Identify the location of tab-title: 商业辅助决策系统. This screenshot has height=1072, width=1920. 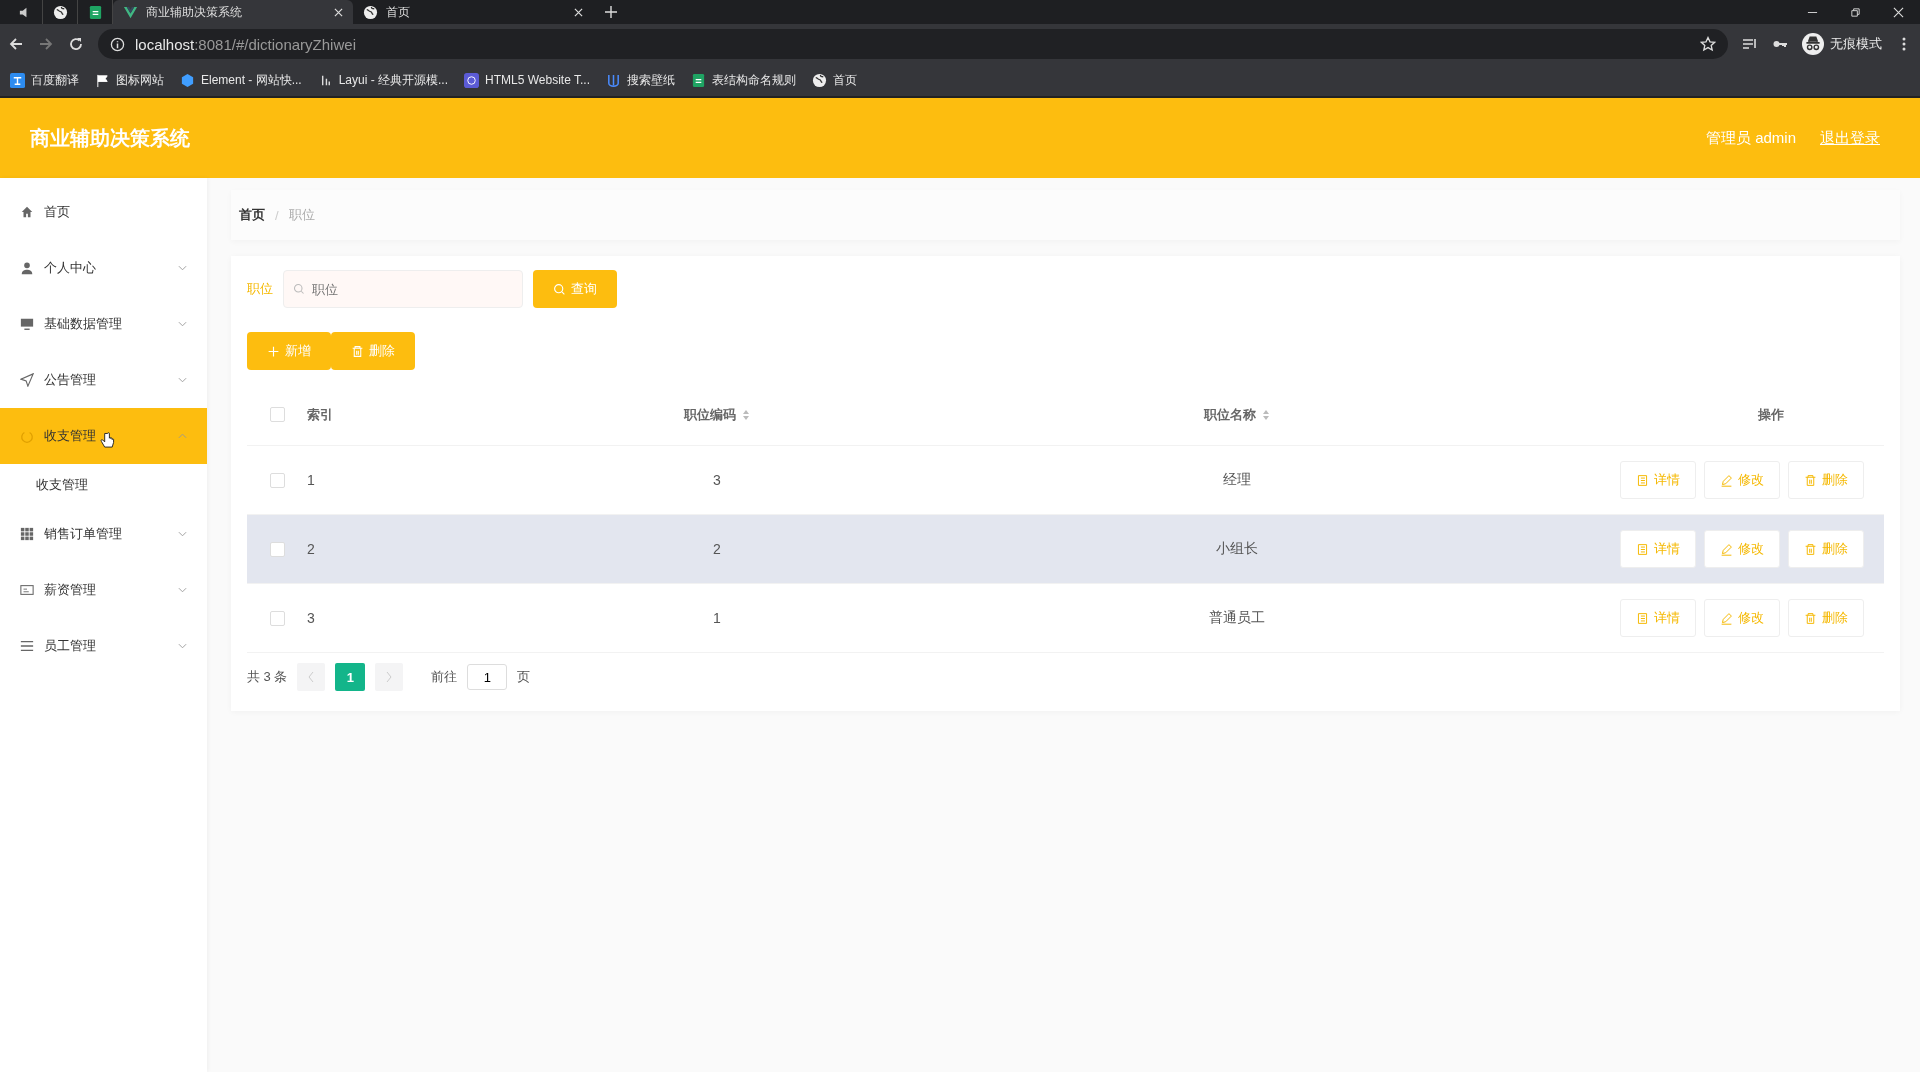
(194, 12).